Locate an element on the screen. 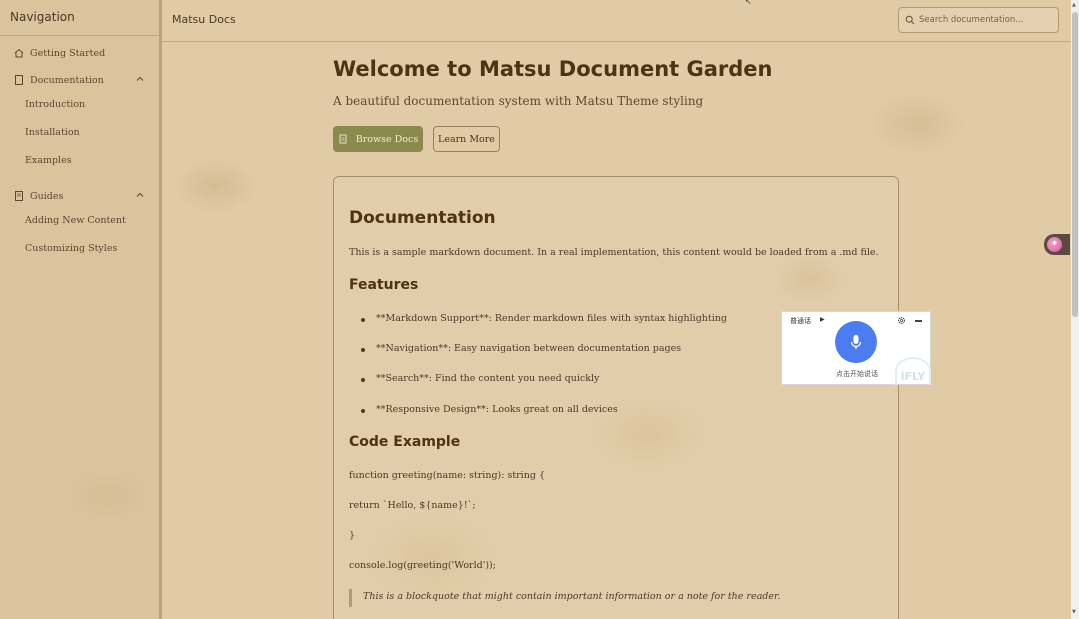  code-line: } is located at coordinates (352, 535).